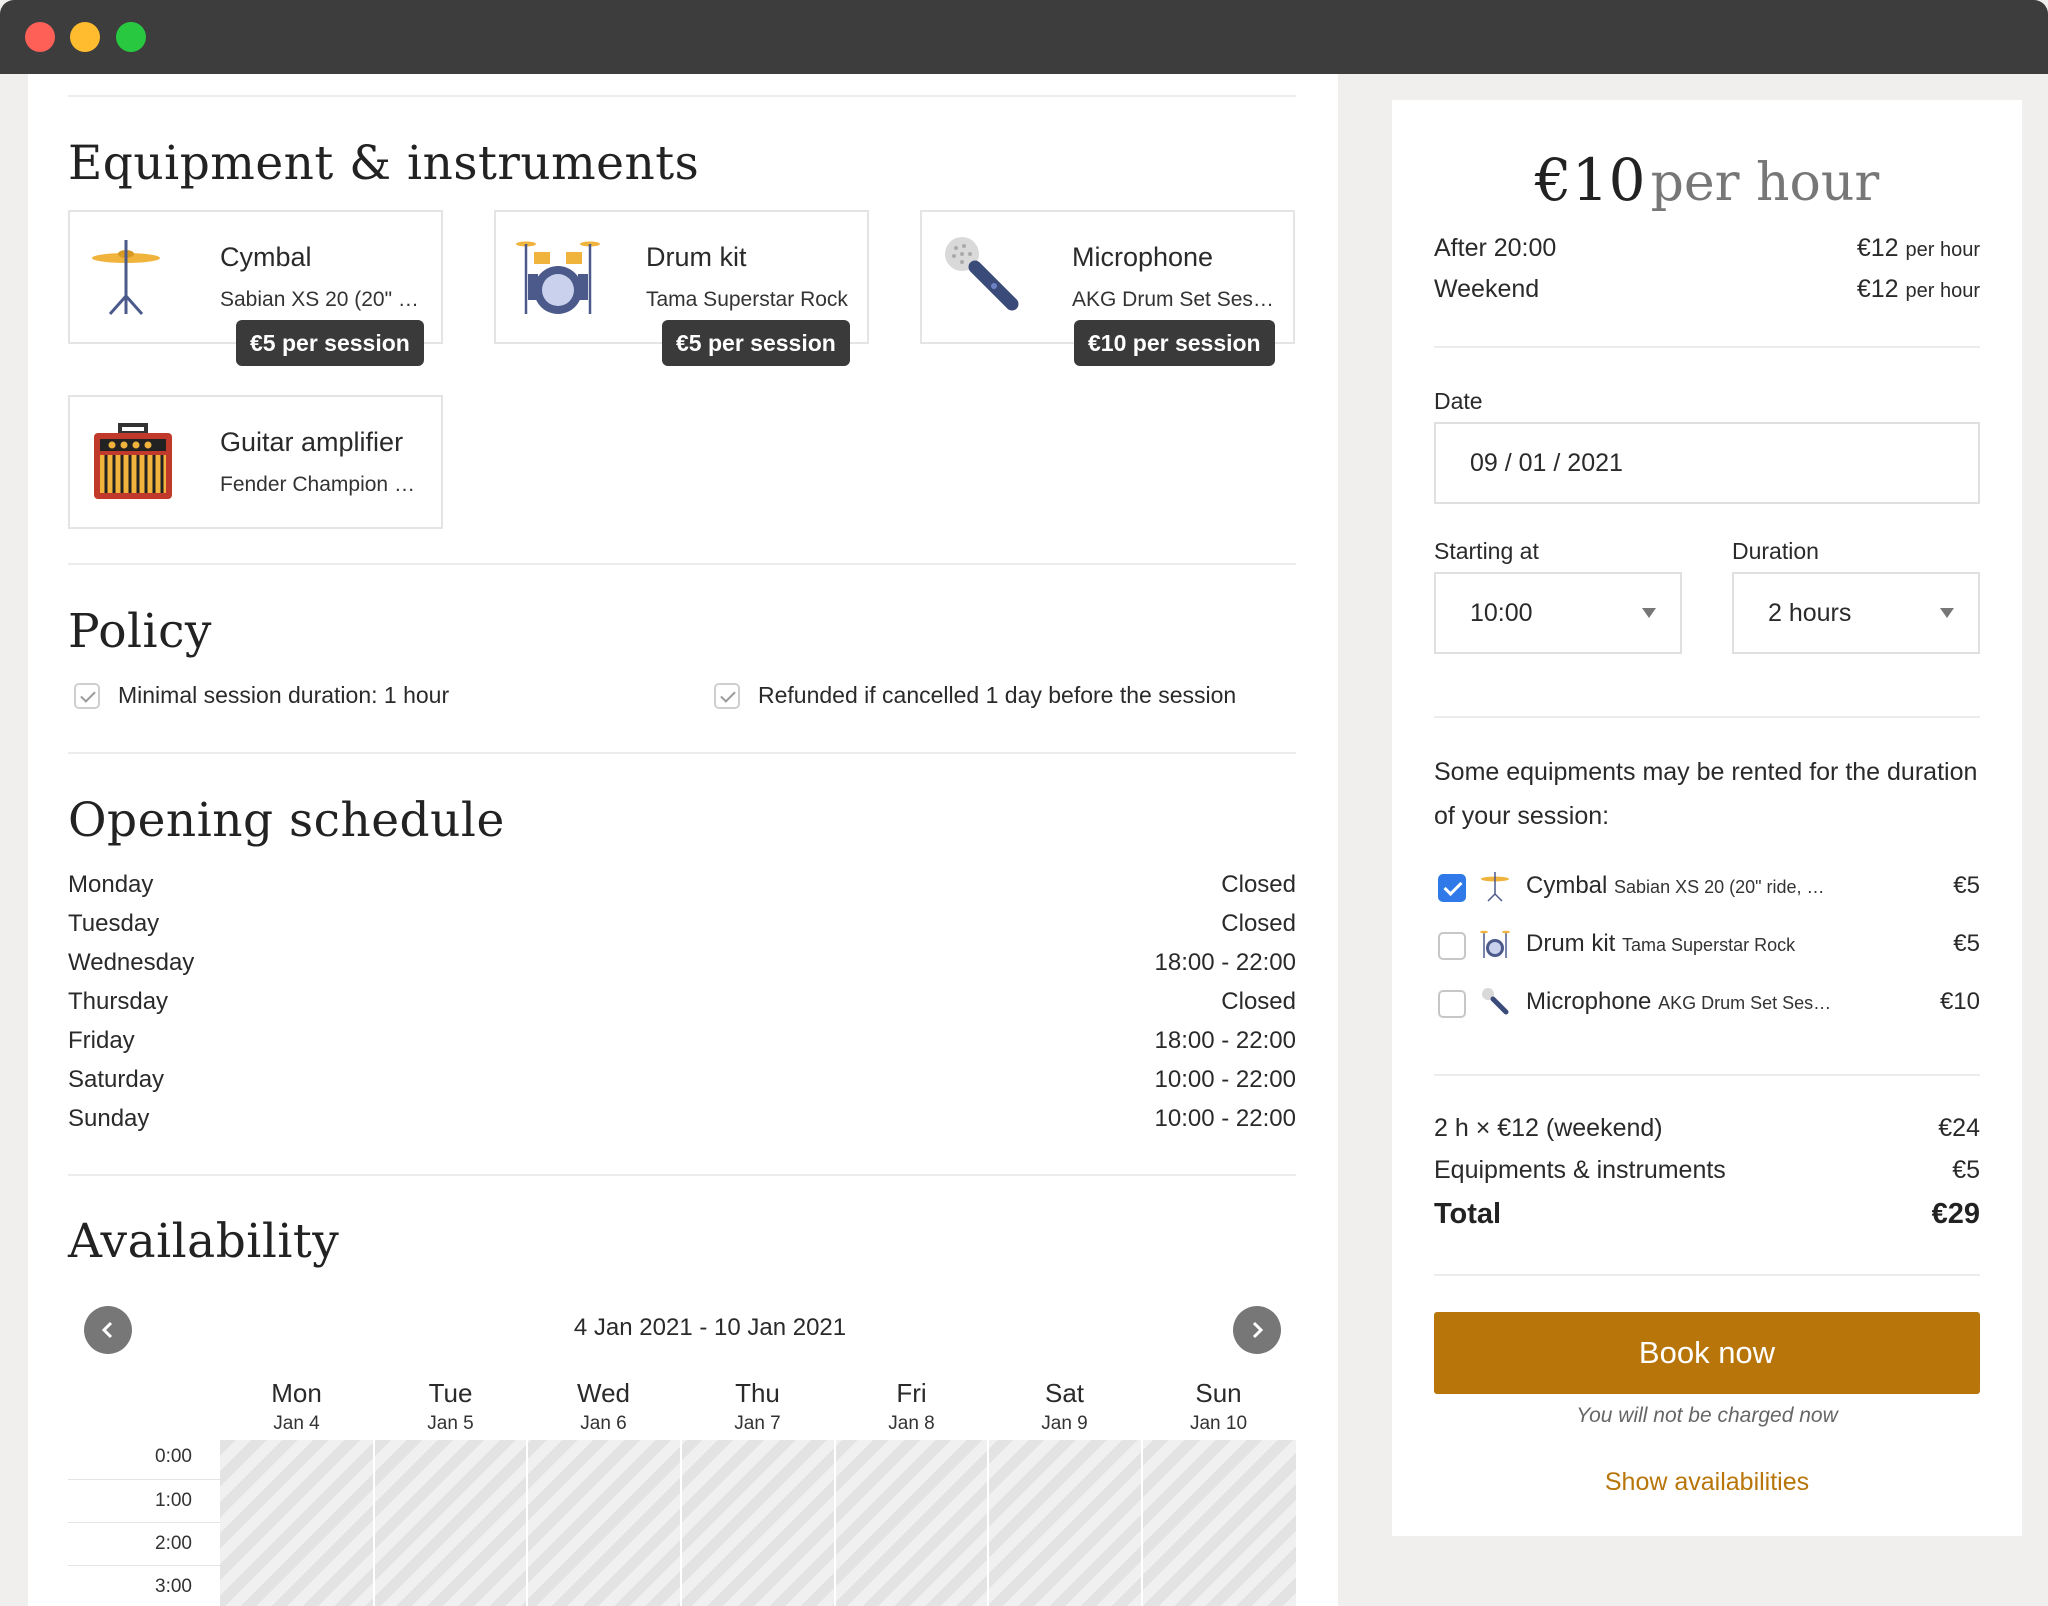  What do you see at coordinates (266, 257) in the screenshot?
I see `equipment-name: Cymbal` at bounding box center [266, 257].